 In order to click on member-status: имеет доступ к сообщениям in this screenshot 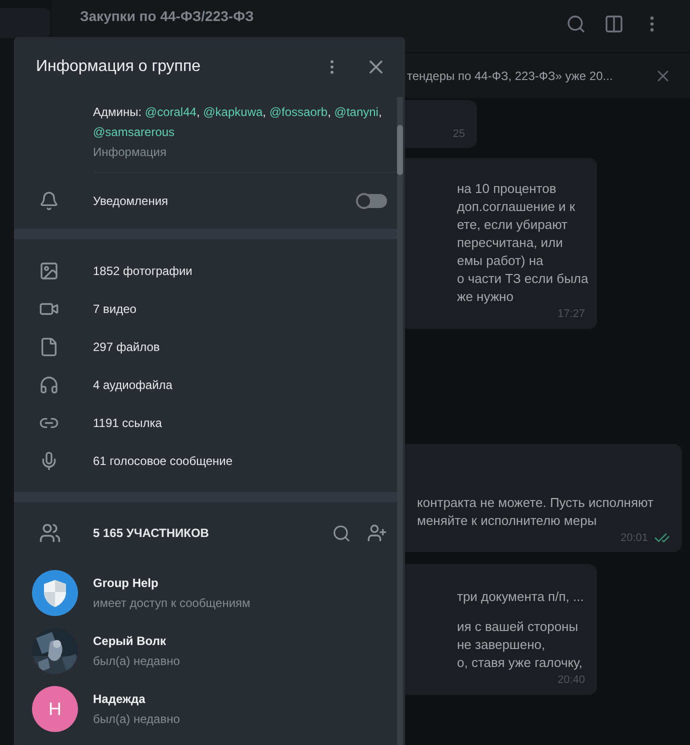, I will do `click(171, 603)`.